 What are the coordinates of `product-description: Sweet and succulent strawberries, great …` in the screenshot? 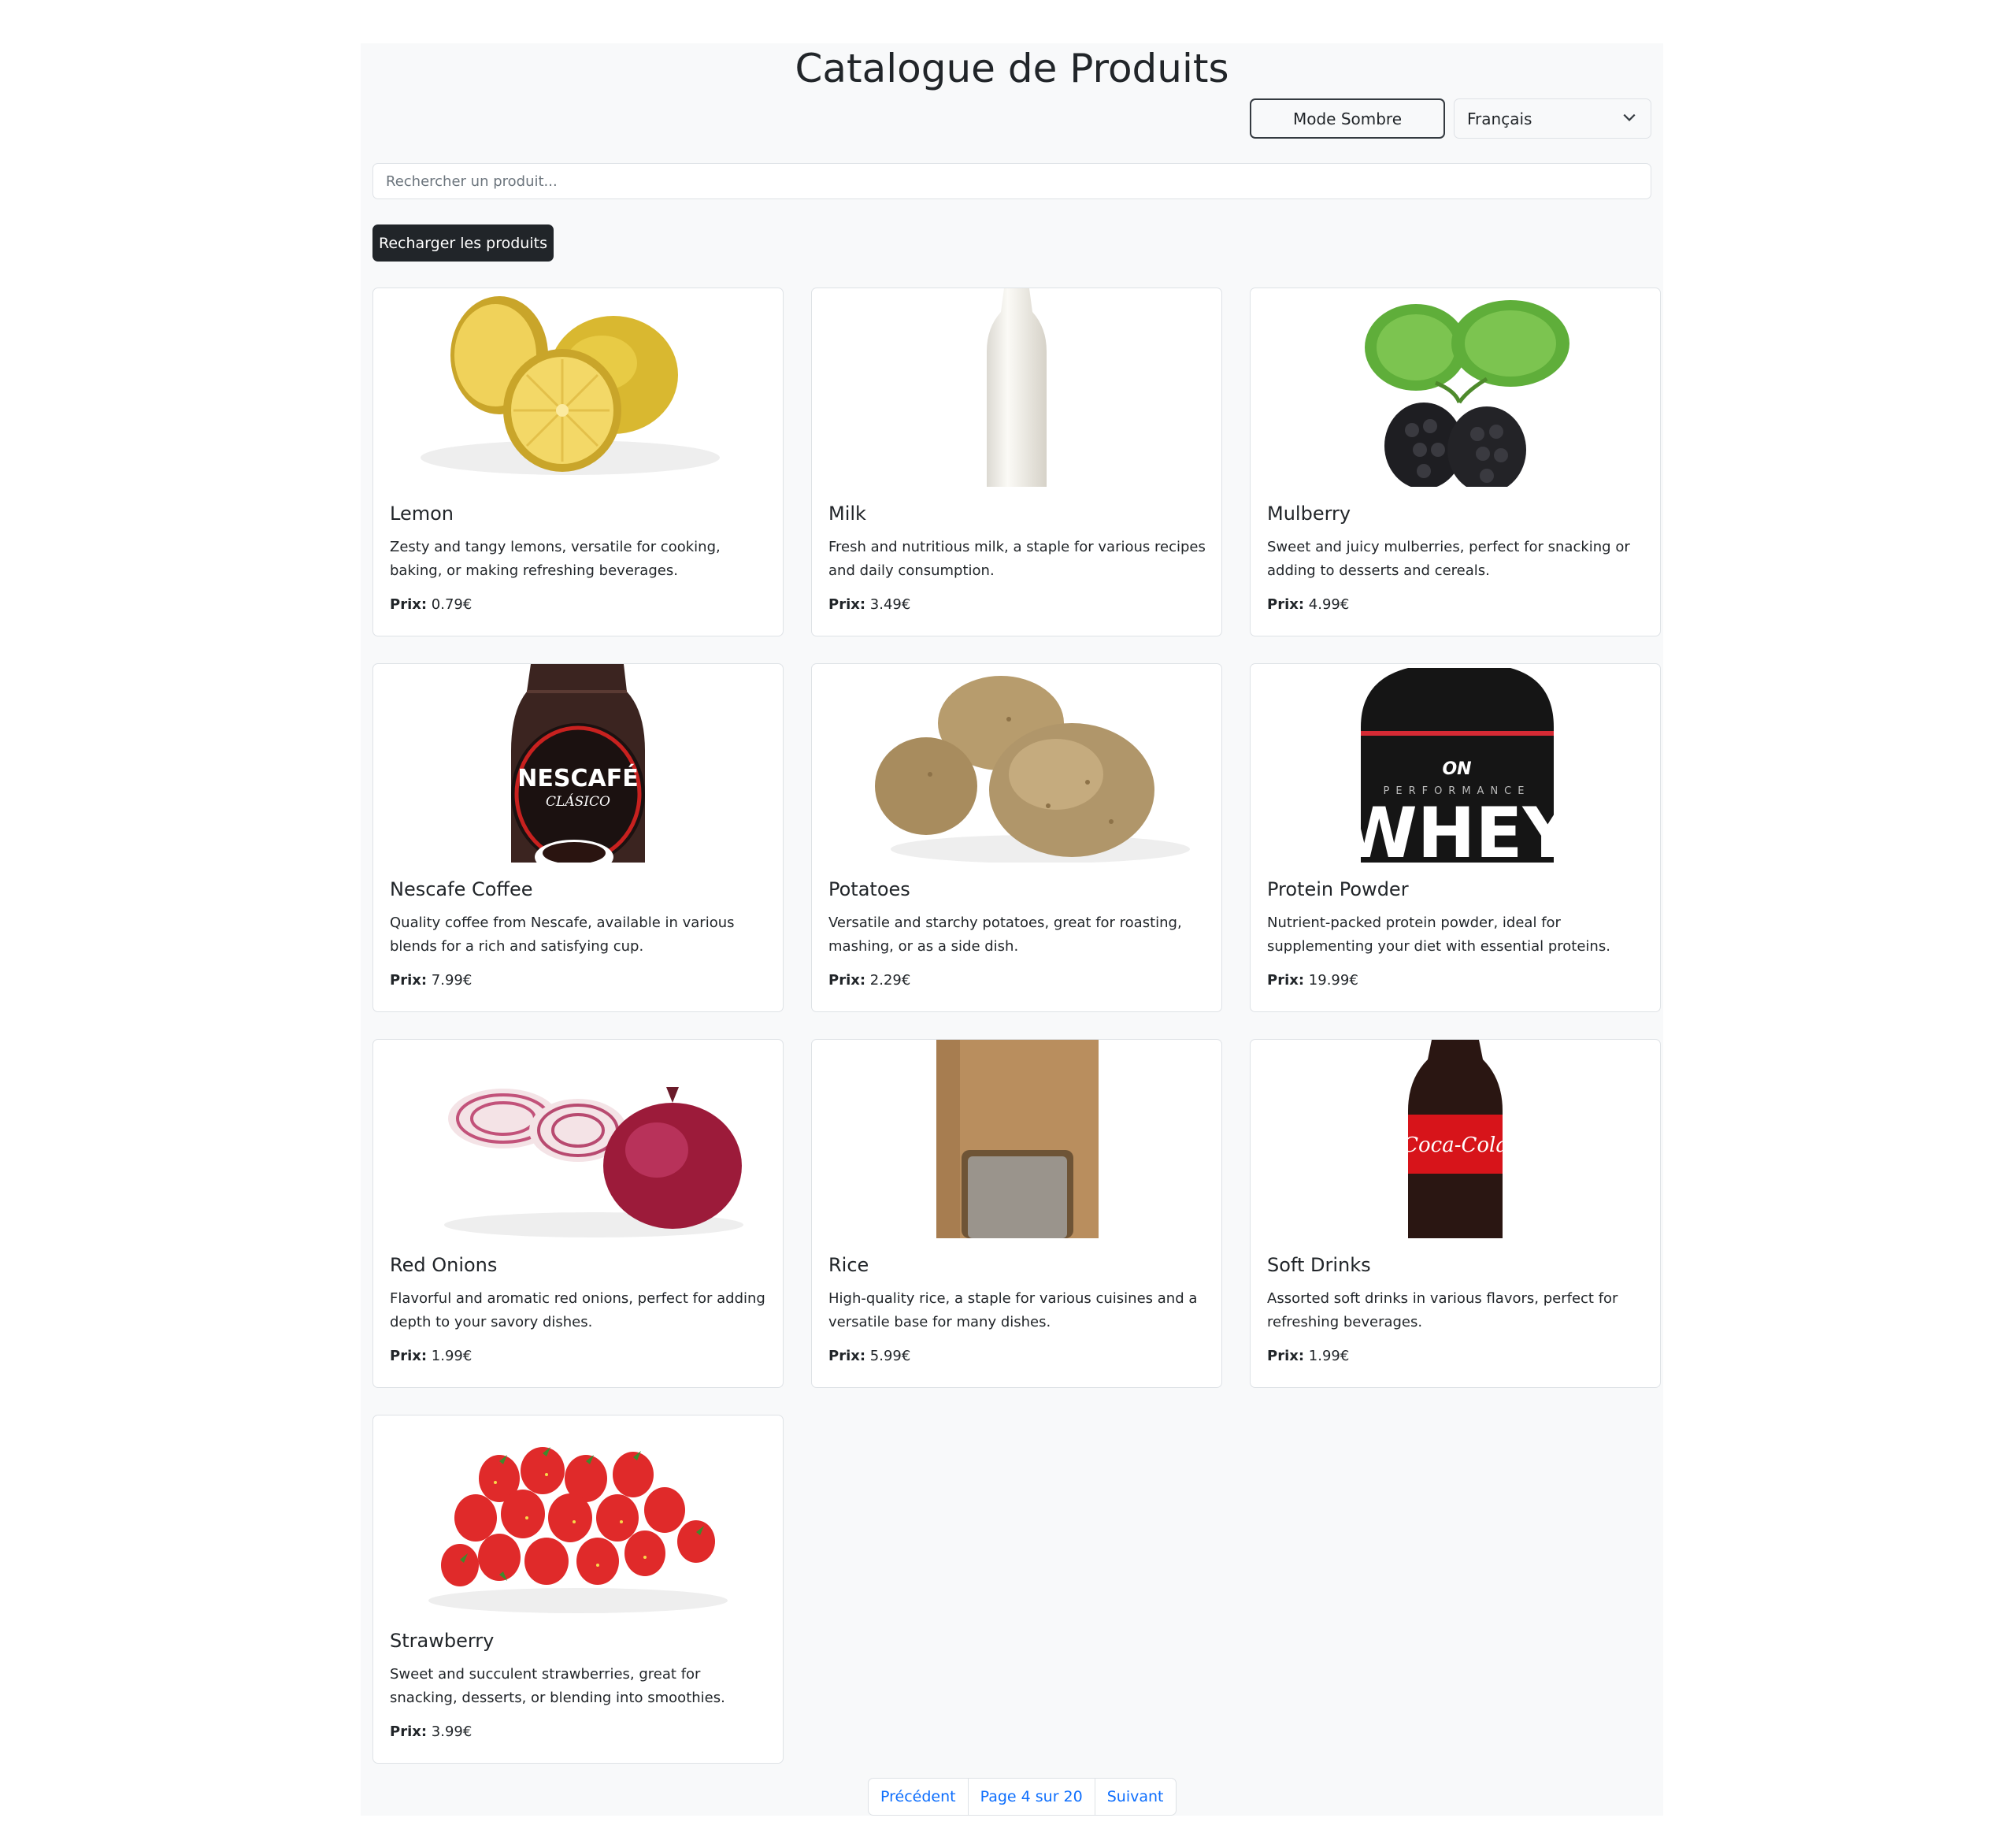 It's located at (557, 1686).